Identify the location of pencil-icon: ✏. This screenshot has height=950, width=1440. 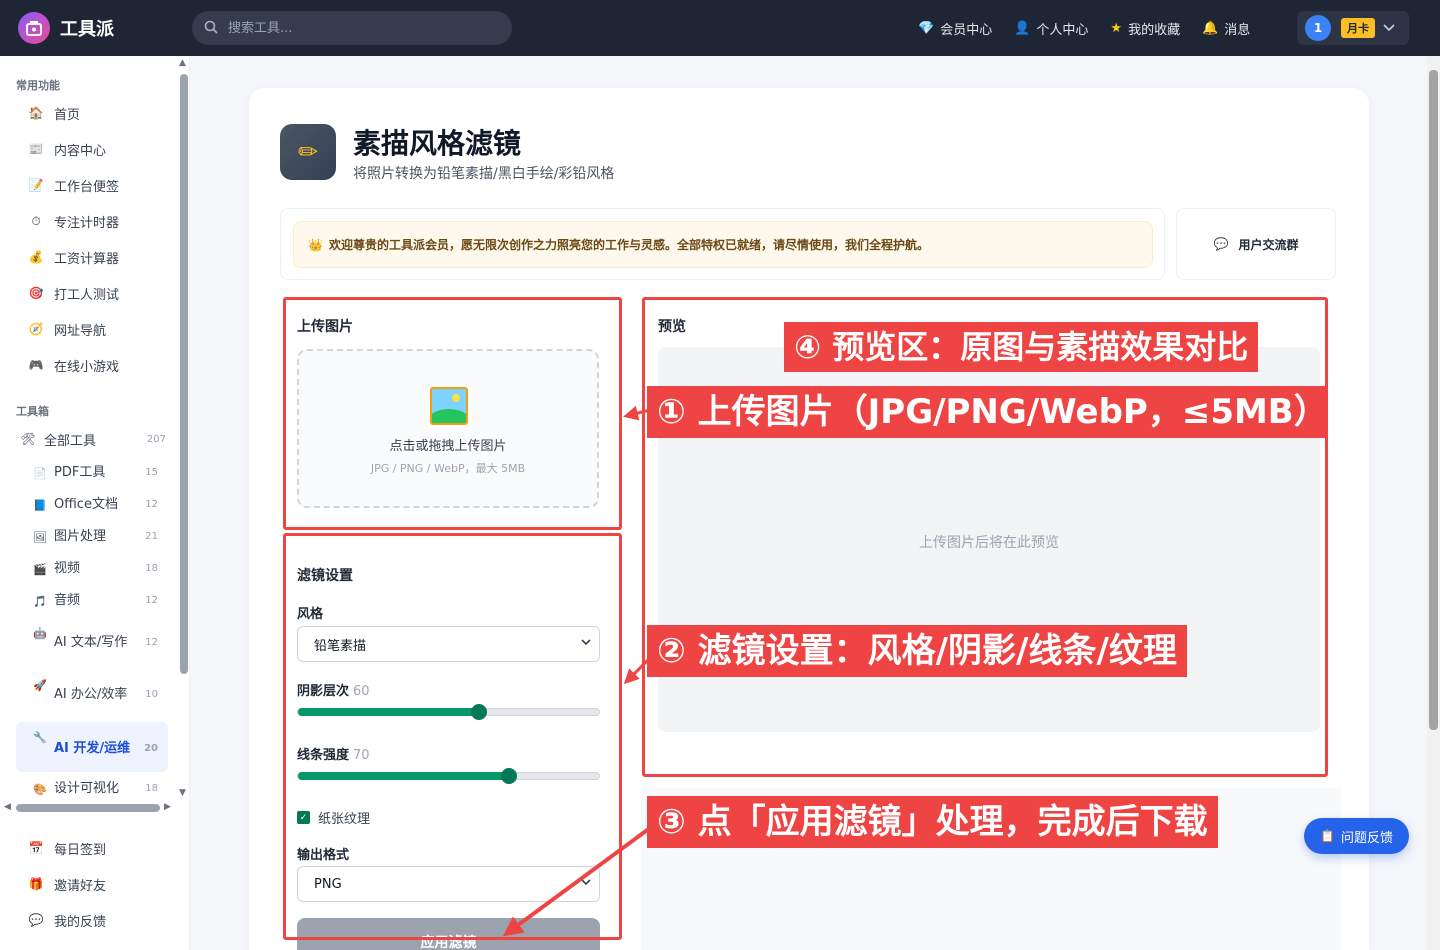
(308, 152).